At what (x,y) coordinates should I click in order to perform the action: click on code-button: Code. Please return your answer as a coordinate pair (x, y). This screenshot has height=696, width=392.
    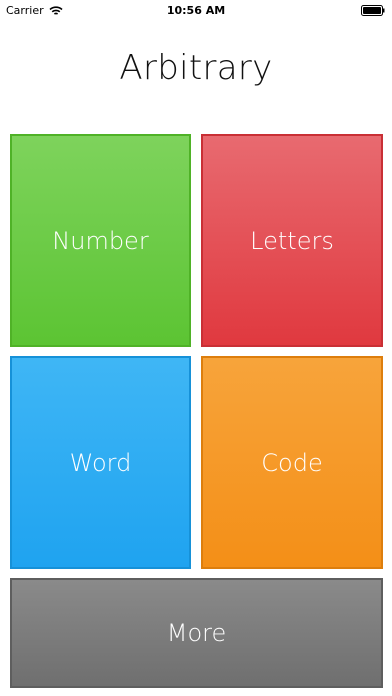
    Looking at the image, I should click on (292, 462).